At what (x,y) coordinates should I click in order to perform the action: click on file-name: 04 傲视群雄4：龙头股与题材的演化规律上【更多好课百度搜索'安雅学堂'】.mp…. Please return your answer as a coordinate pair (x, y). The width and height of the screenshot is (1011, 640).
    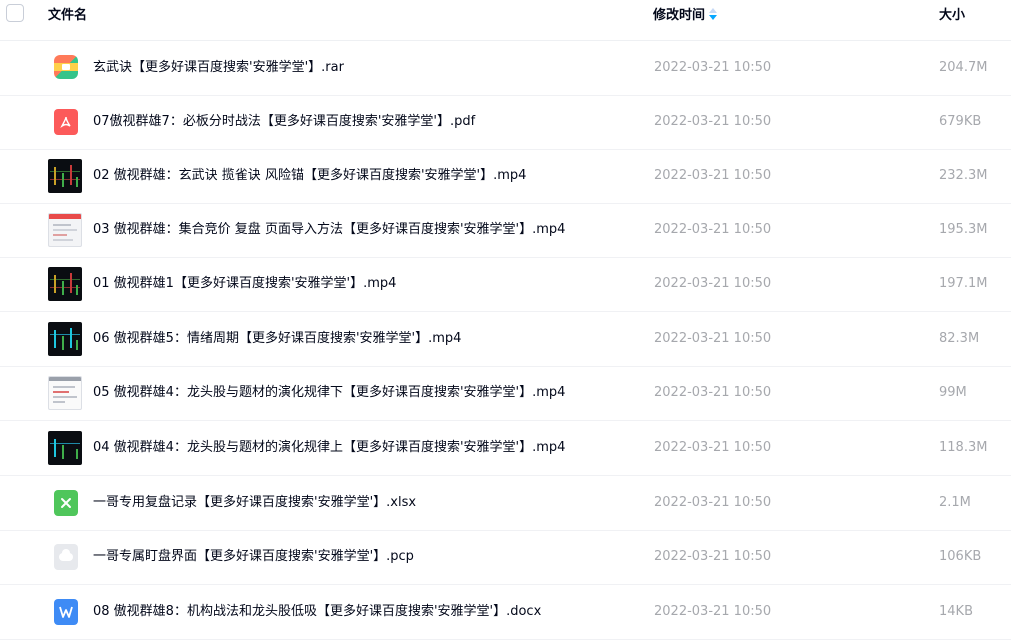
    Looking at the image, I should click on (329, 448).